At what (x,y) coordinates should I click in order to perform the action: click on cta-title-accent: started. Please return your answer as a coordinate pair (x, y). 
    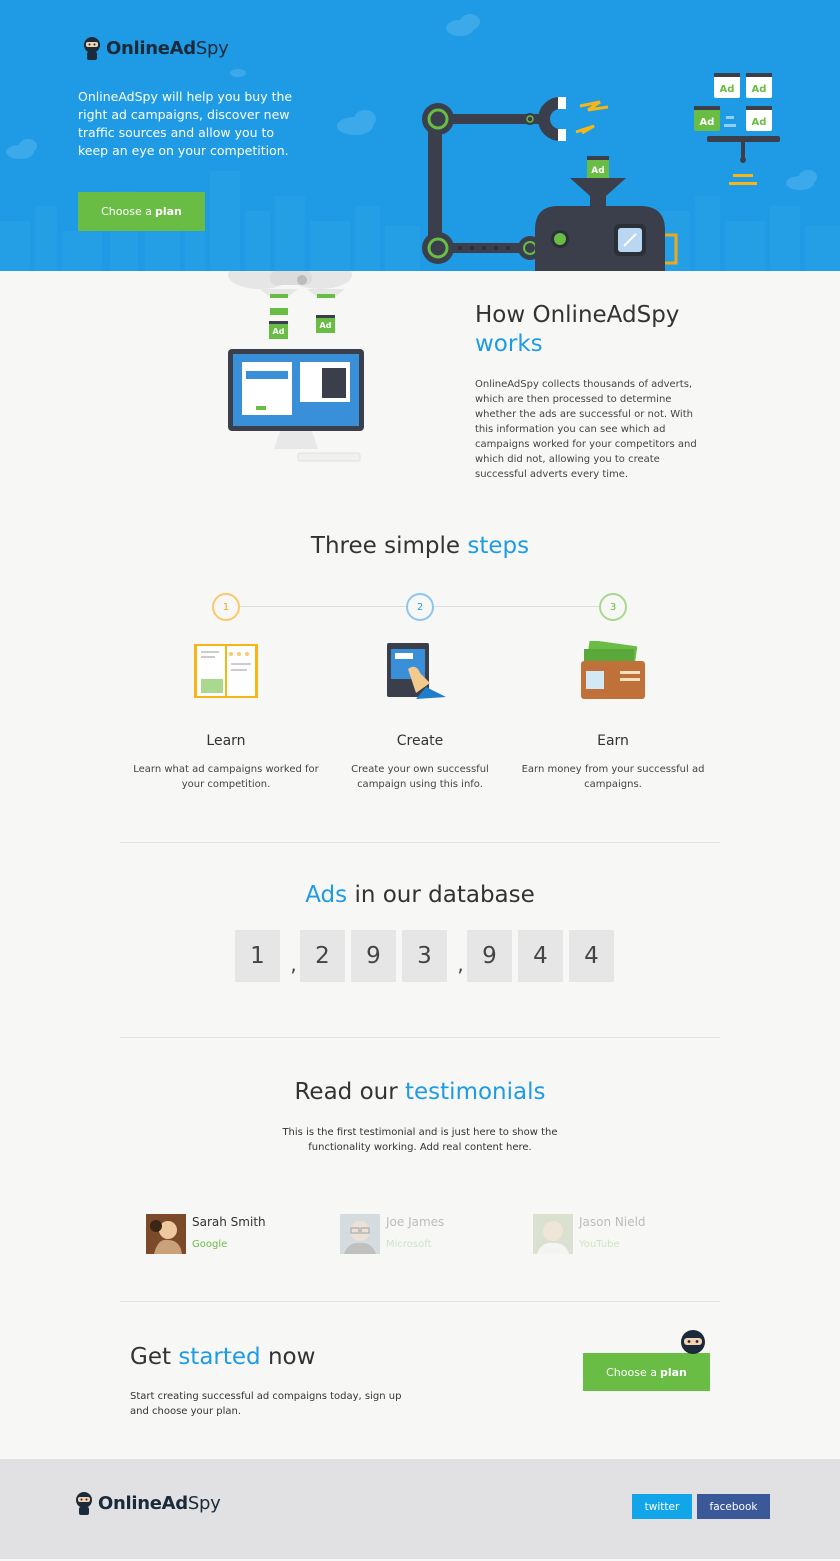
    Looking at the image, I should click on (219, 1357).